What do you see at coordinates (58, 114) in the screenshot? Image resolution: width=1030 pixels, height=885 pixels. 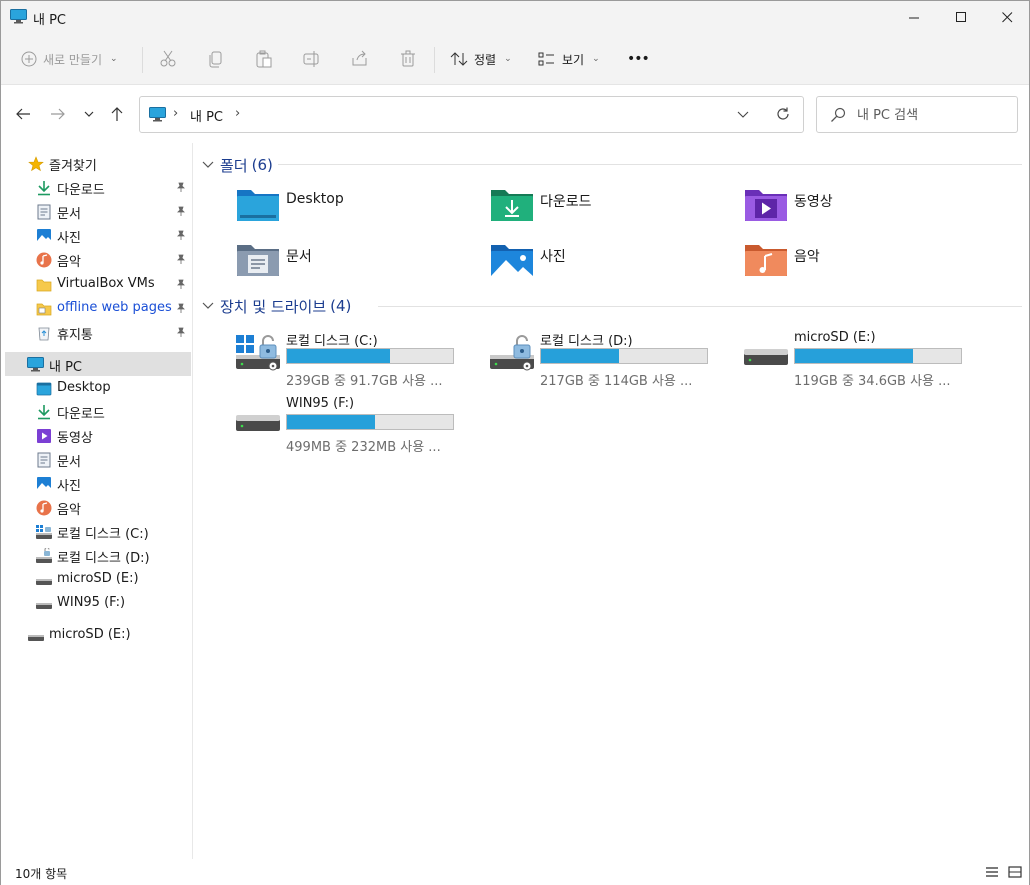 I see `forward-button` at bounding box center [58, 114].